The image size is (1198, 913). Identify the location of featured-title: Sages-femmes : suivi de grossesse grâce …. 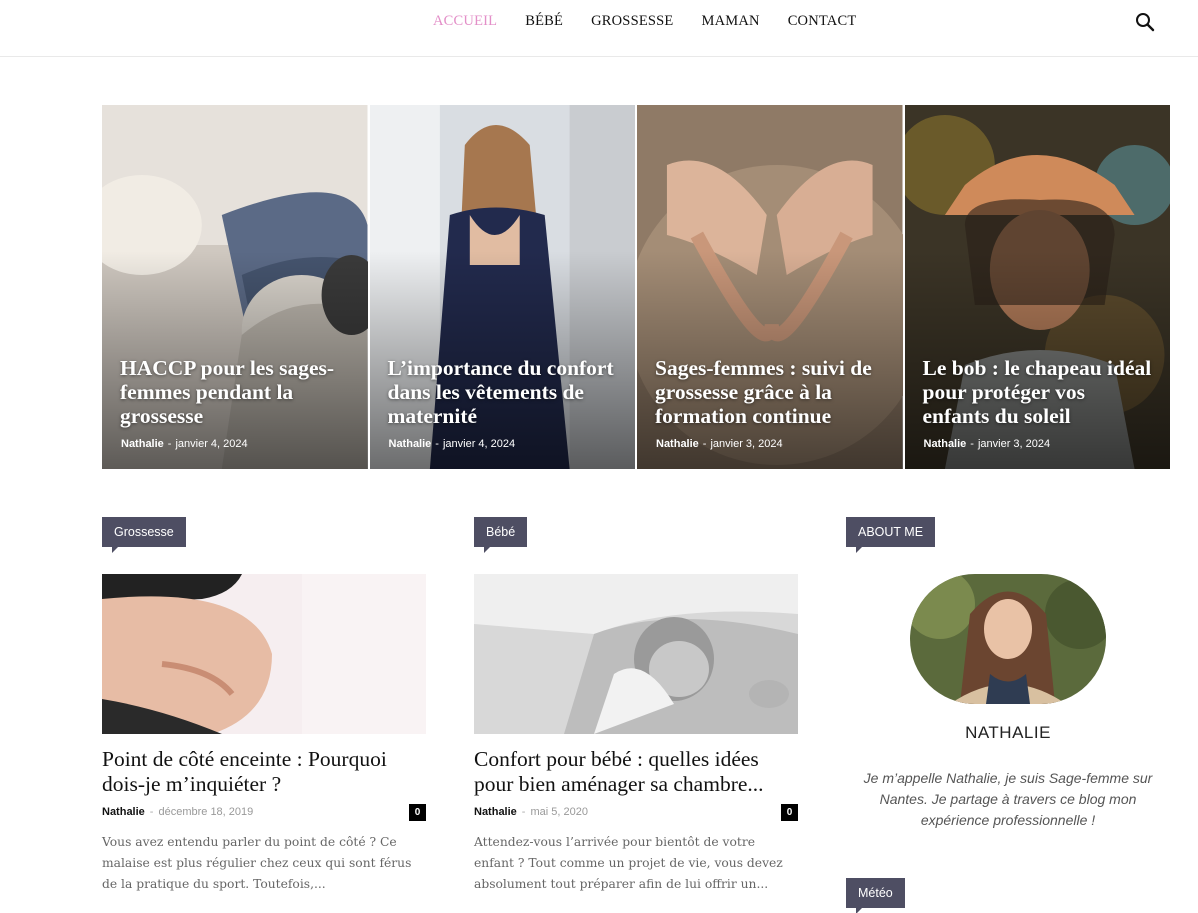
(772, 392).